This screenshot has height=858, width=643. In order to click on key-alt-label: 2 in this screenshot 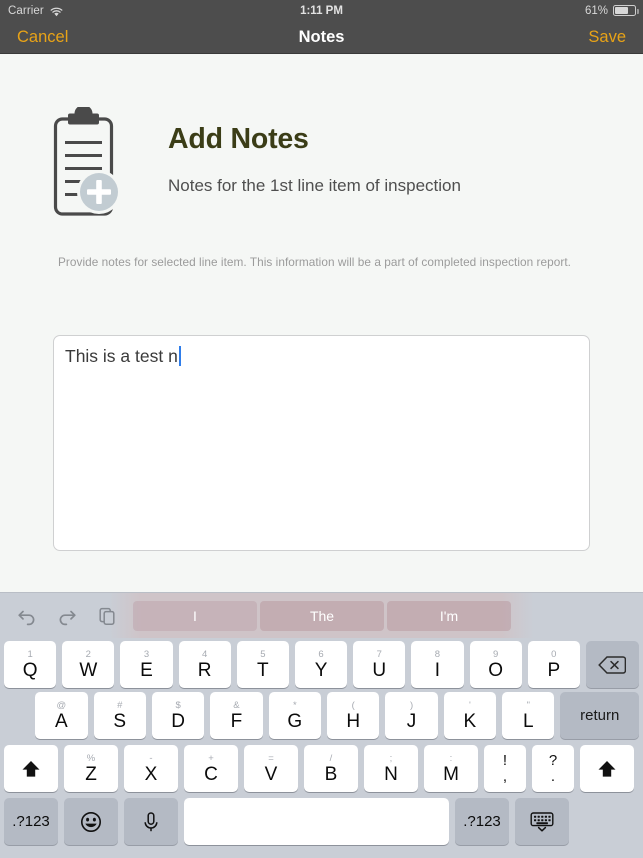, I will do `click(88, 654)`.